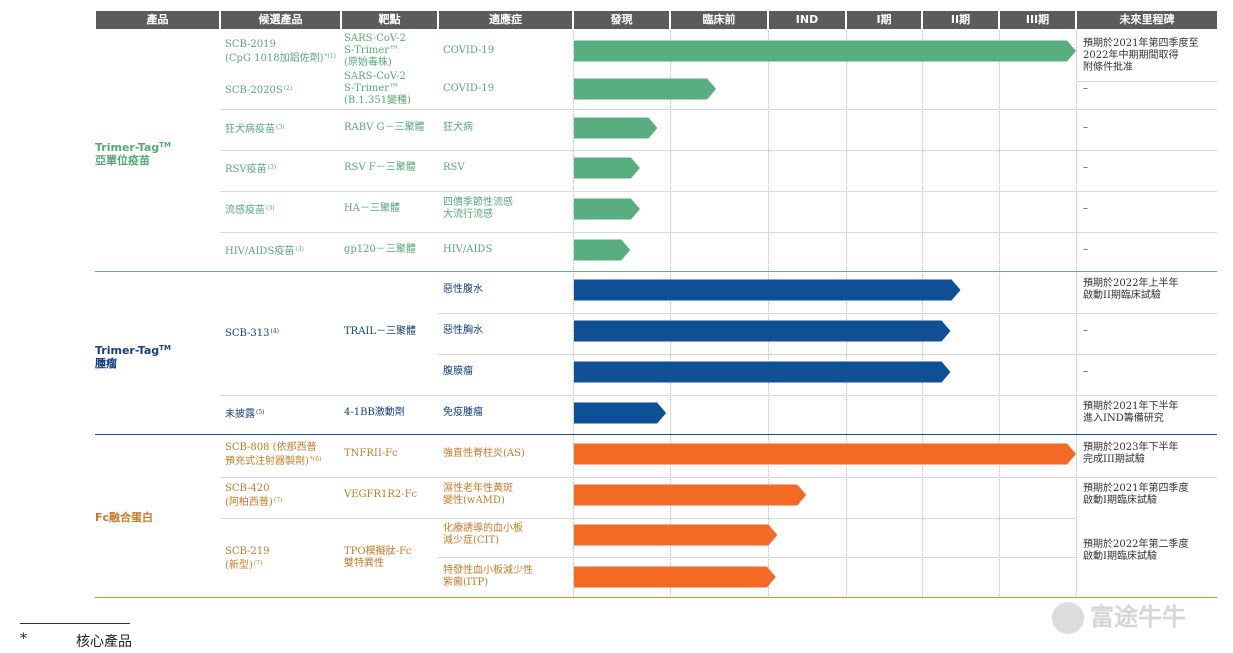 This screenshot has height=653, width=1233. Describe the element at coordinates (1037, 20) in the screenshot. I see `column-header: III期` at that location.